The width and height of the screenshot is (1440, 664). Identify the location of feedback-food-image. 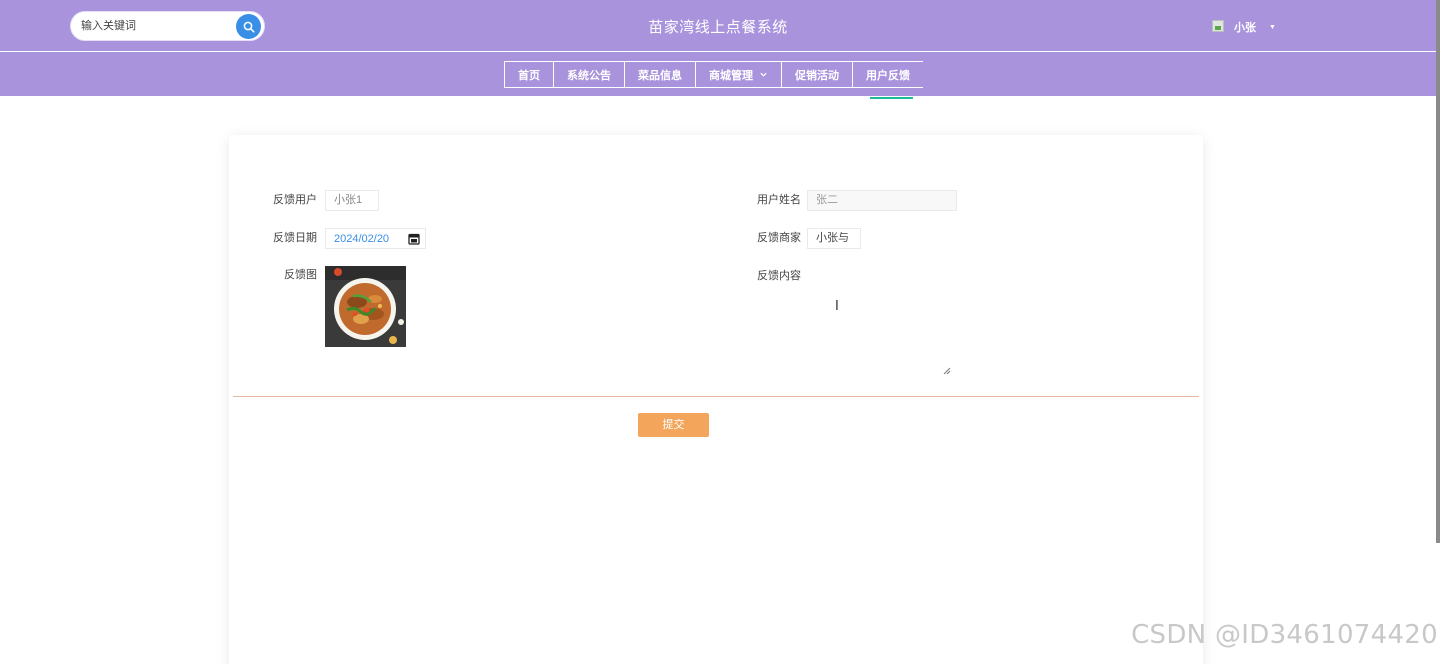
(365, 306).